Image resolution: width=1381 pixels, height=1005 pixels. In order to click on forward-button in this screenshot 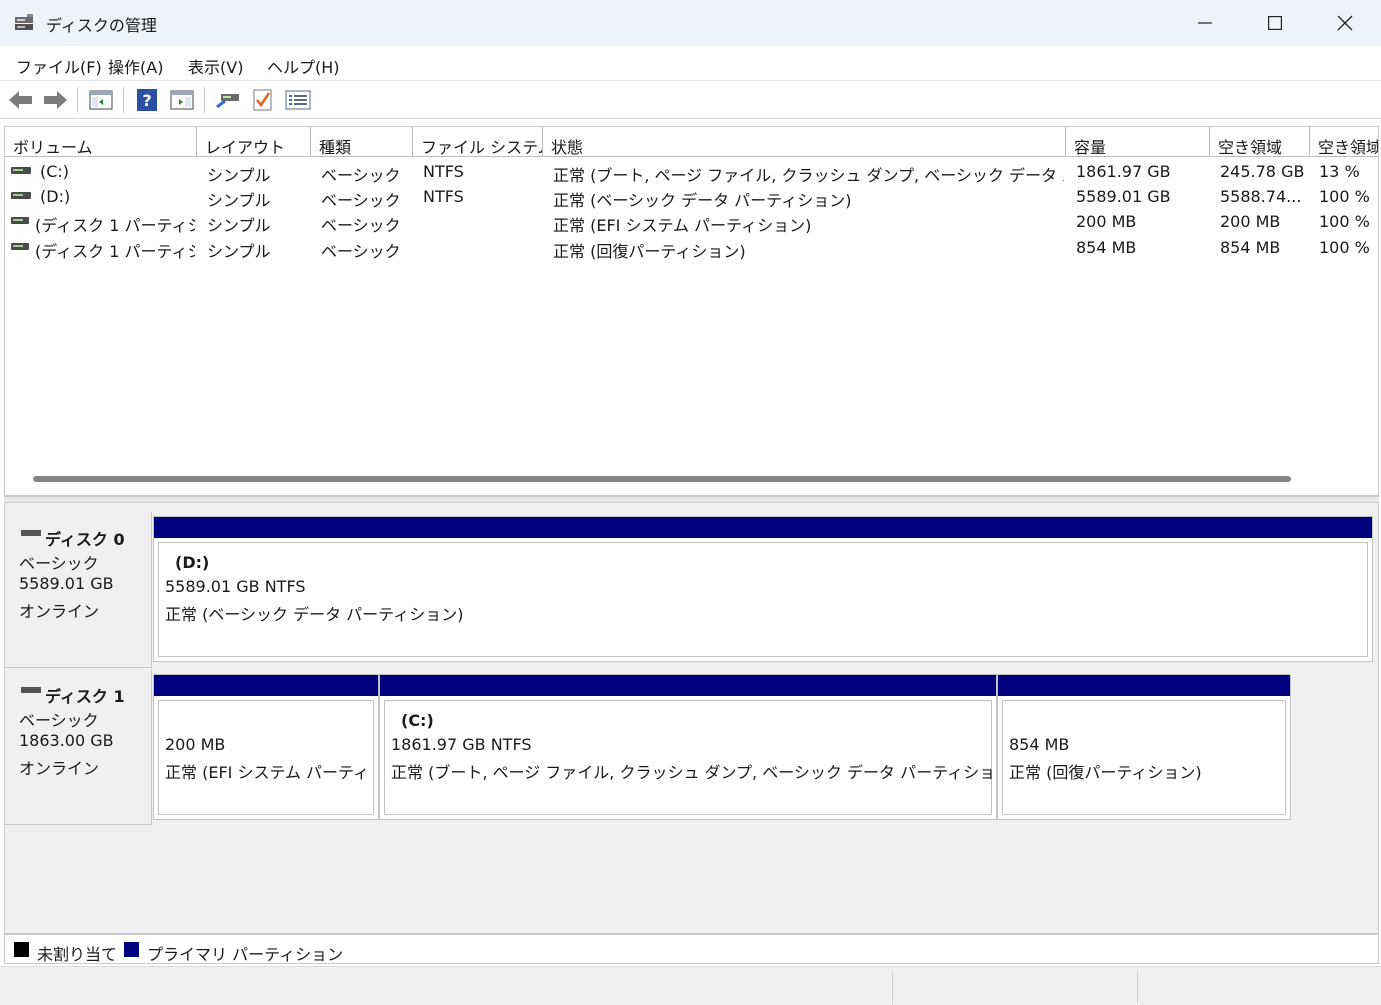, I will do `click(55, 100)`.